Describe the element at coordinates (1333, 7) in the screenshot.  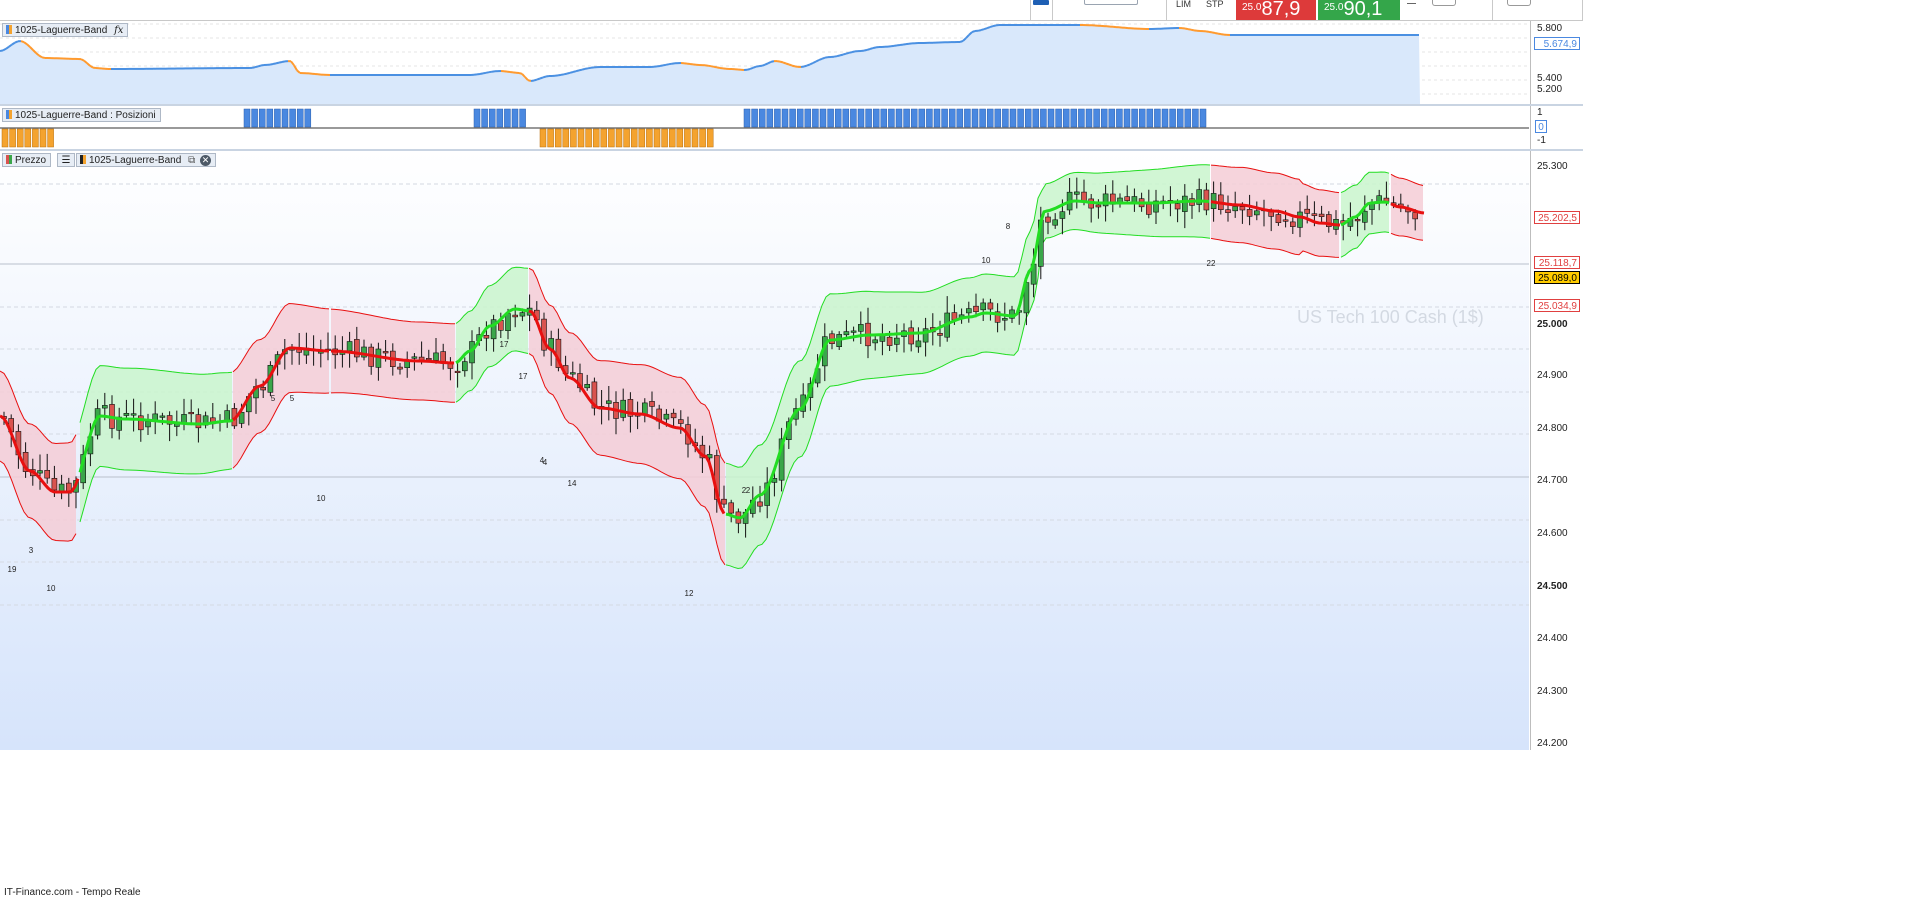
I see `buy-price-prefix: 25.0` at that location.